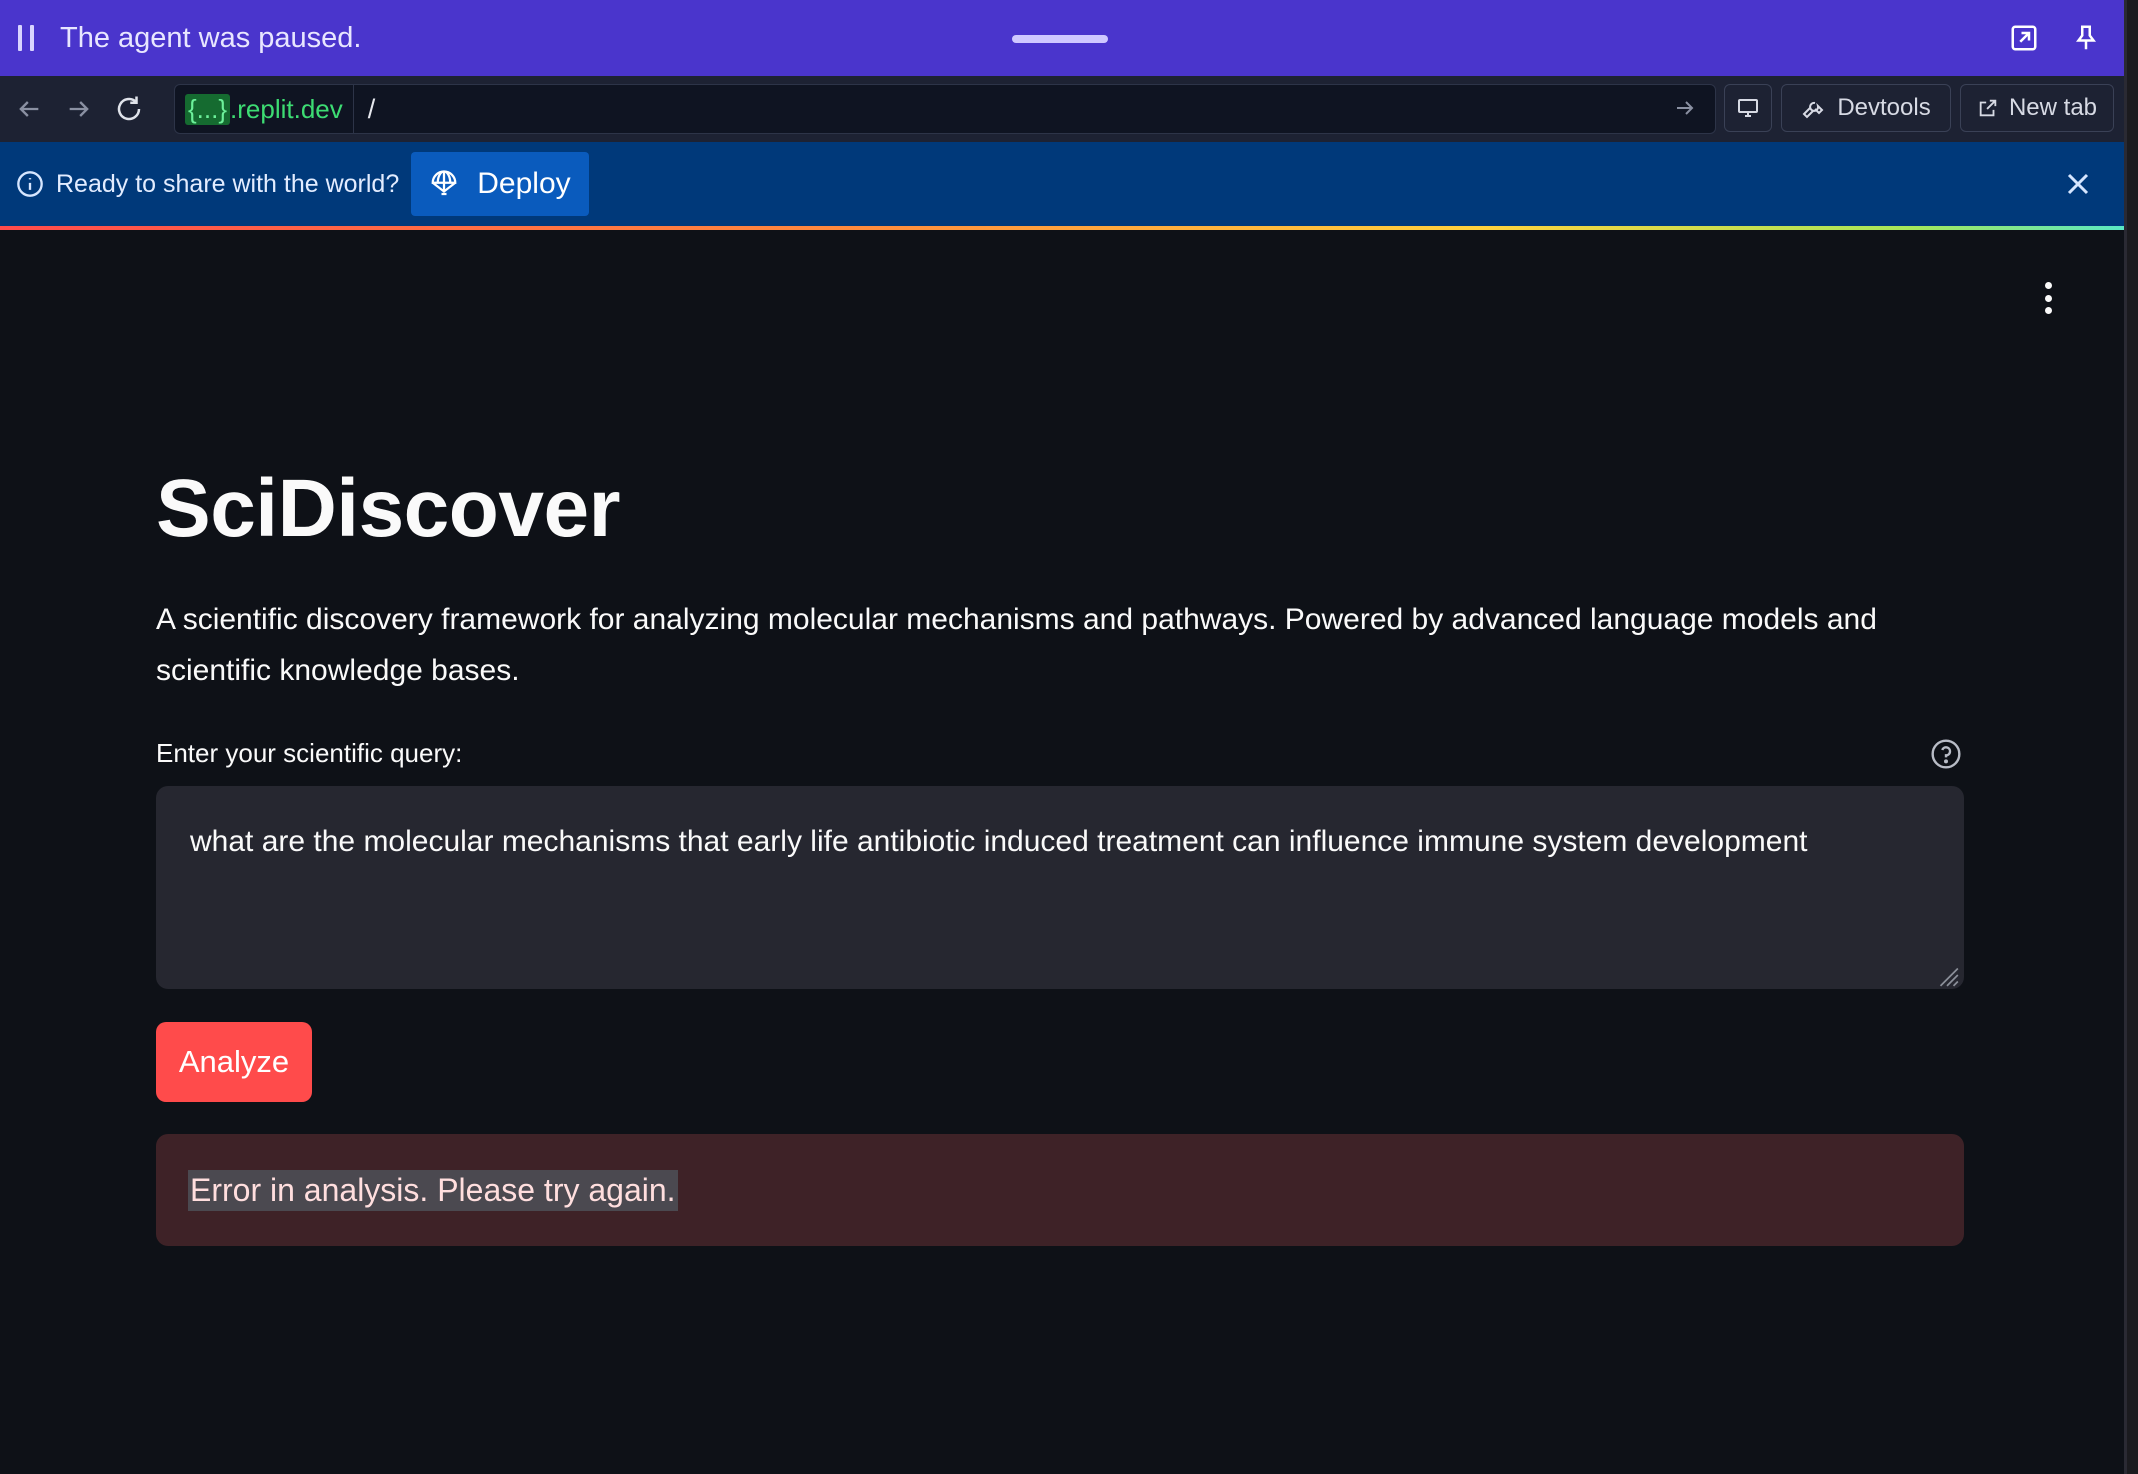 Image resolution: width=2138 pixels, height=1474 pixels. I want to click on url-bar: {...} .replit.dev /, so click(945, 109).